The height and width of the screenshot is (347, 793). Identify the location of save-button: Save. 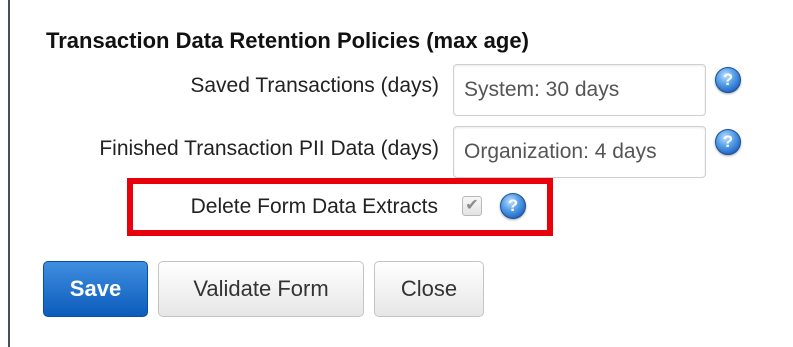
(95, 289).